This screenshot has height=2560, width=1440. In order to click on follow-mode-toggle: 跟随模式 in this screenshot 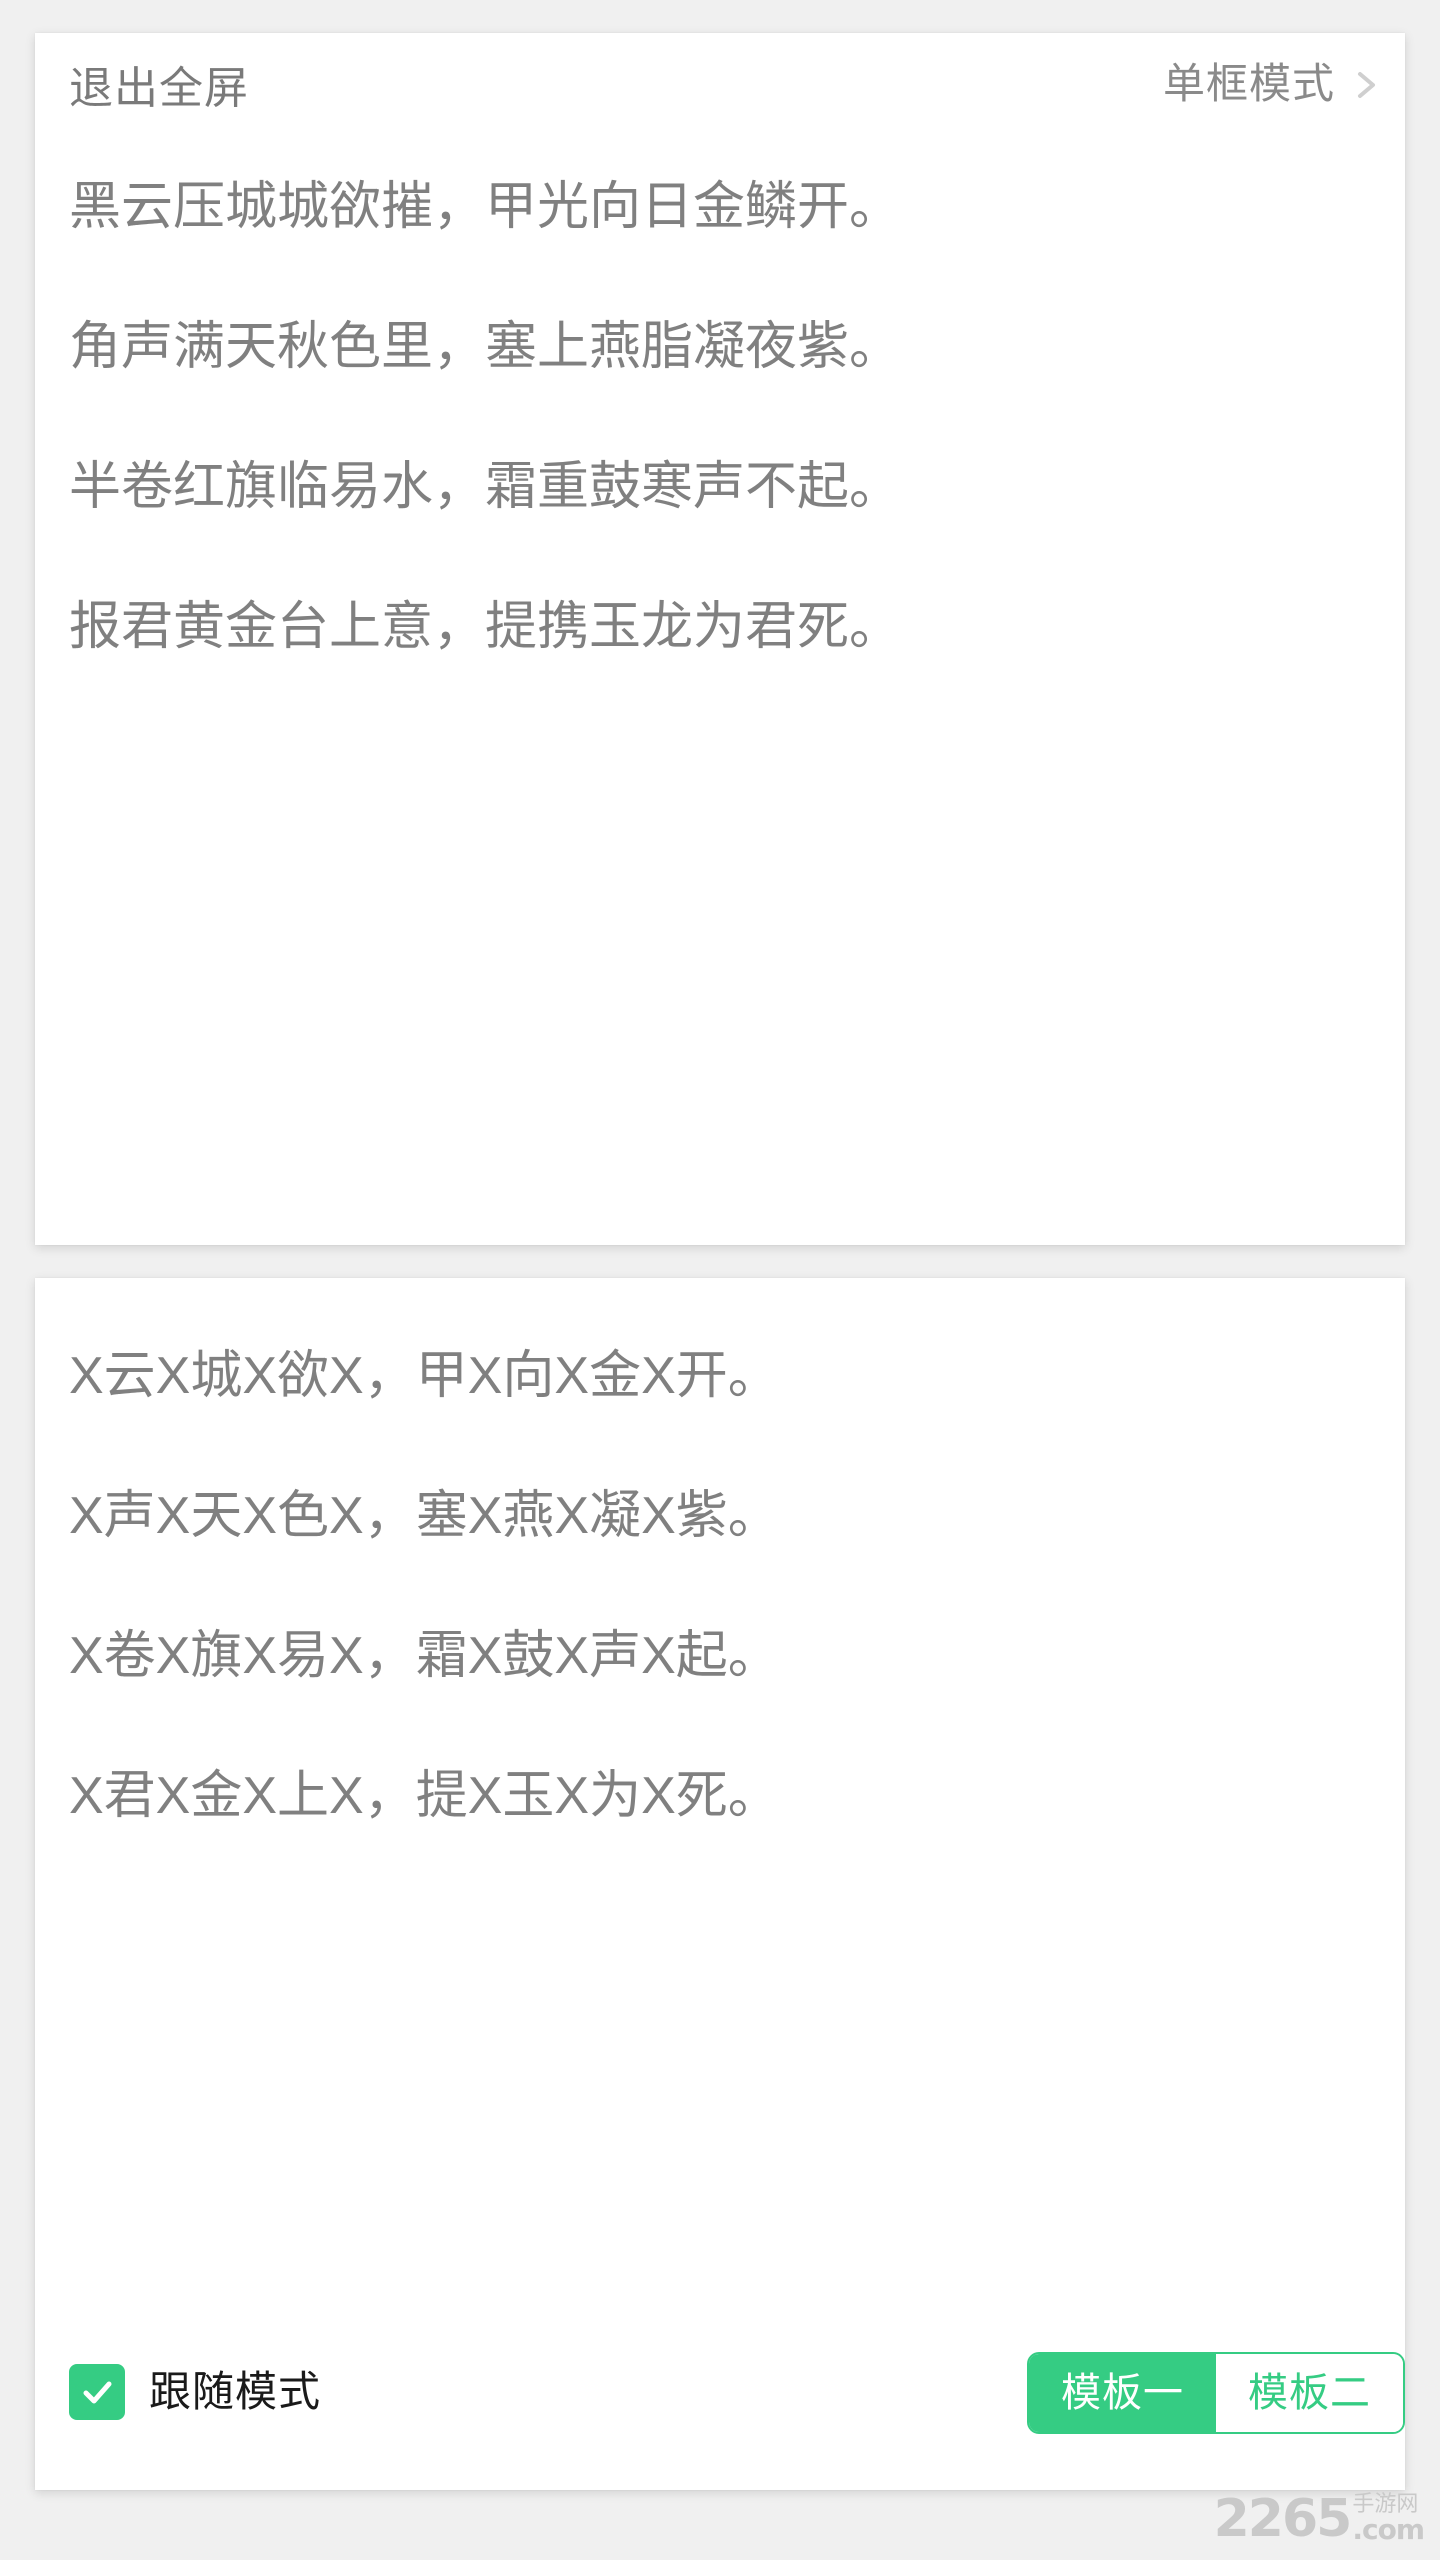, I will do `click(195, 2392)`.